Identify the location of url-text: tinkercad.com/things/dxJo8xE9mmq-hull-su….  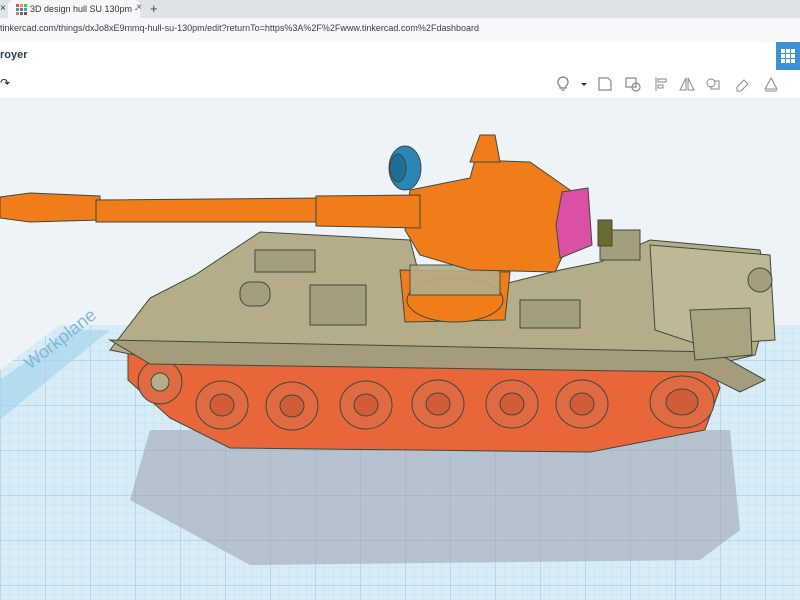
(239, 28).